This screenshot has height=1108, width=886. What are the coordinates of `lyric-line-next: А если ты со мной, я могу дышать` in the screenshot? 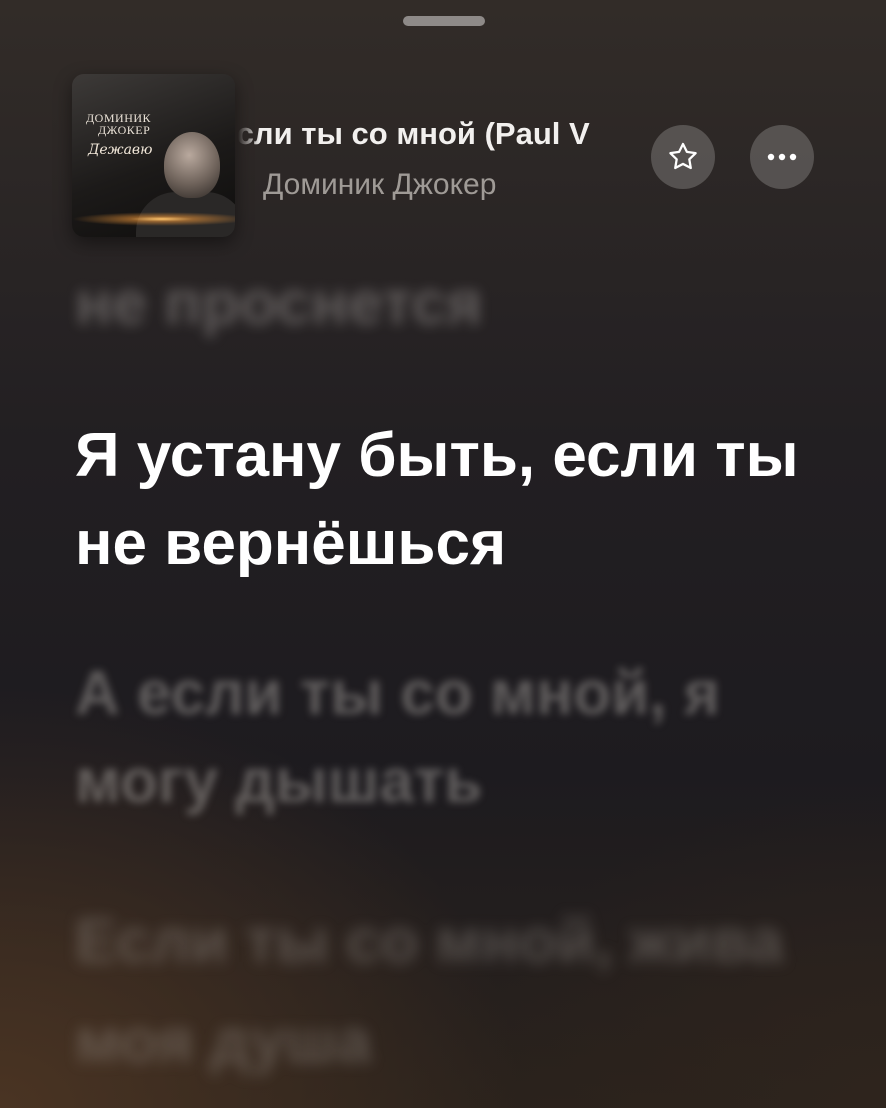 It's located at (465, 738).